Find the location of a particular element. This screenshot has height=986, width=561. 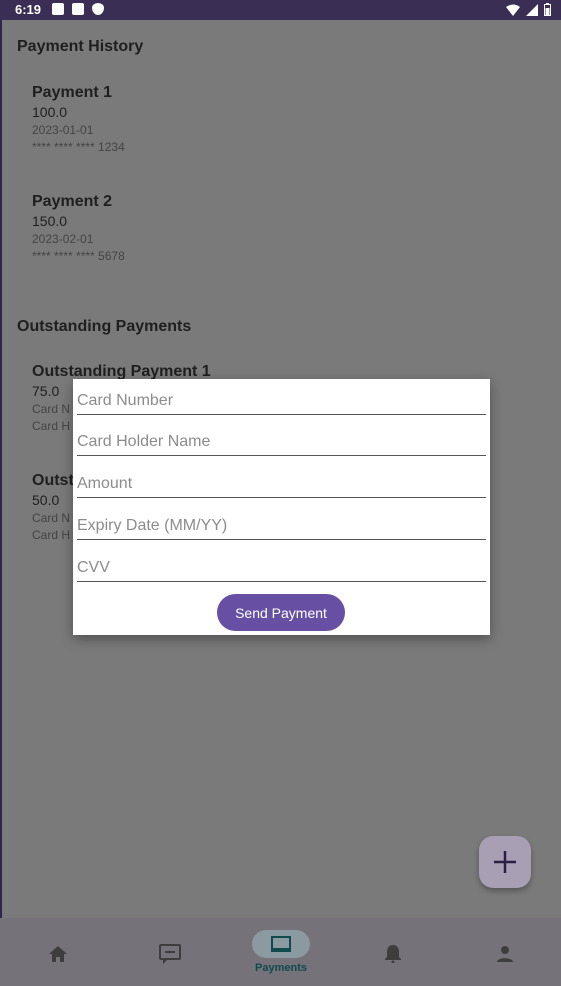

expiry-input is located at coordinates (281, 521).